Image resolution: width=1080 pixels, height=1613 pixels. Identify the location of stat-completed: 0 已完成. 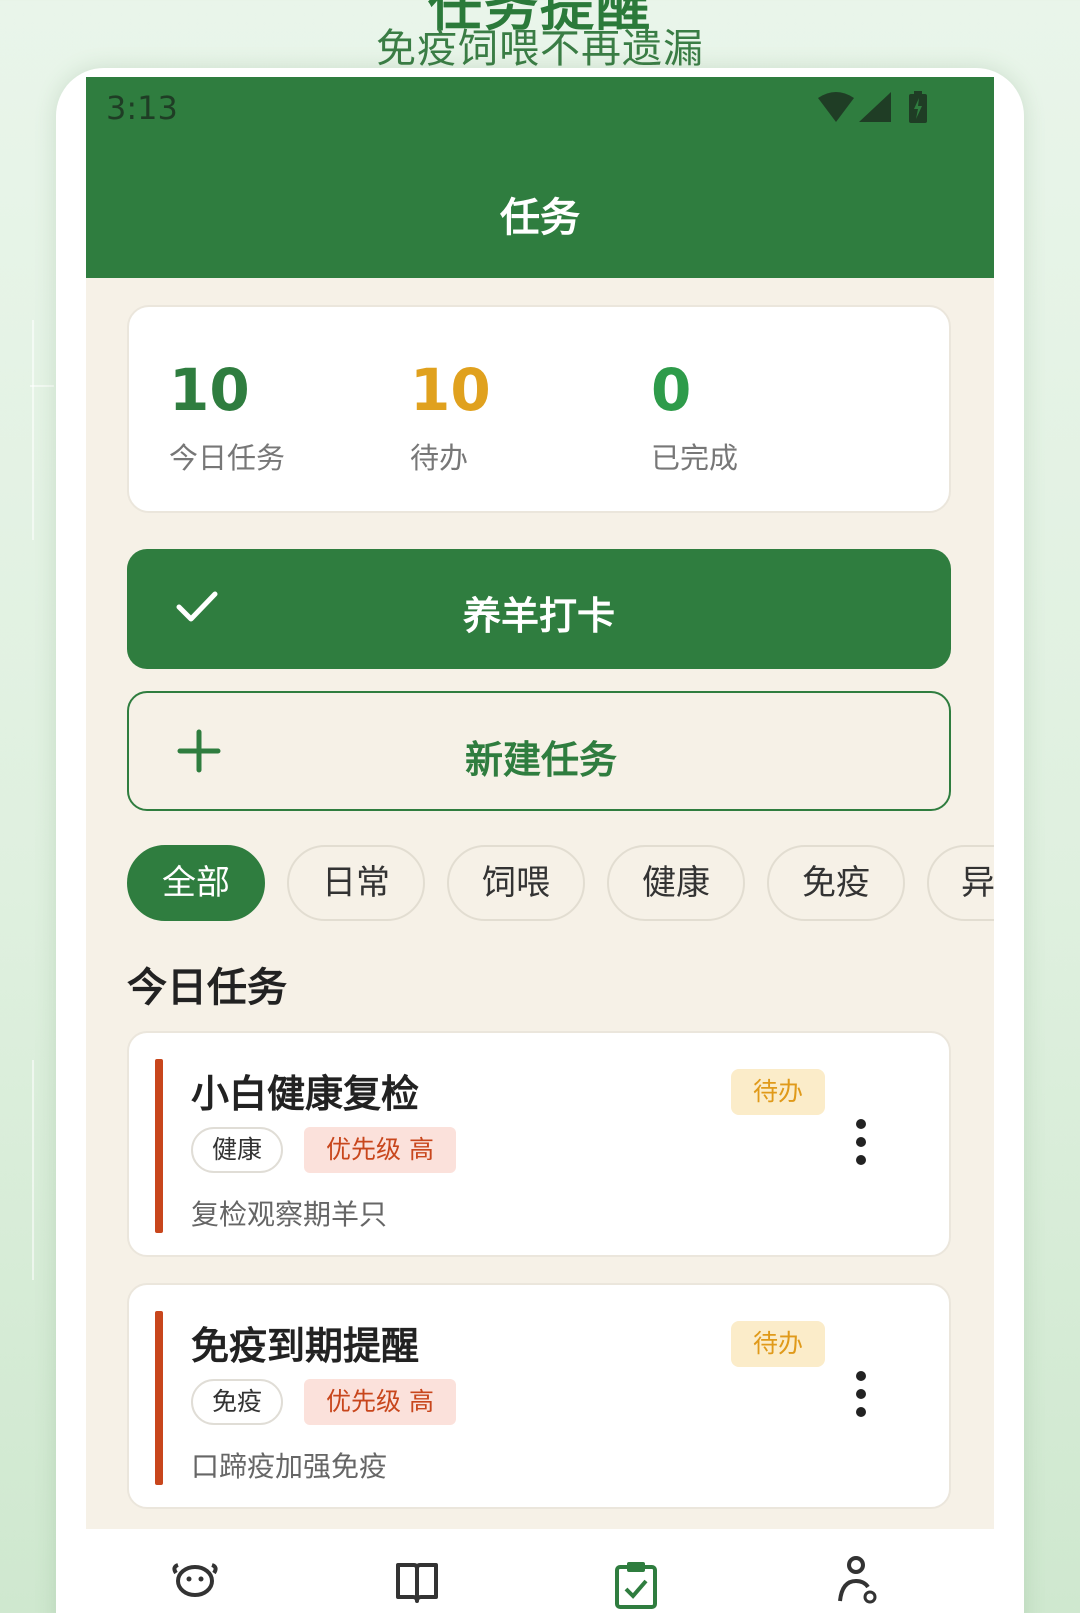
(694, 416).